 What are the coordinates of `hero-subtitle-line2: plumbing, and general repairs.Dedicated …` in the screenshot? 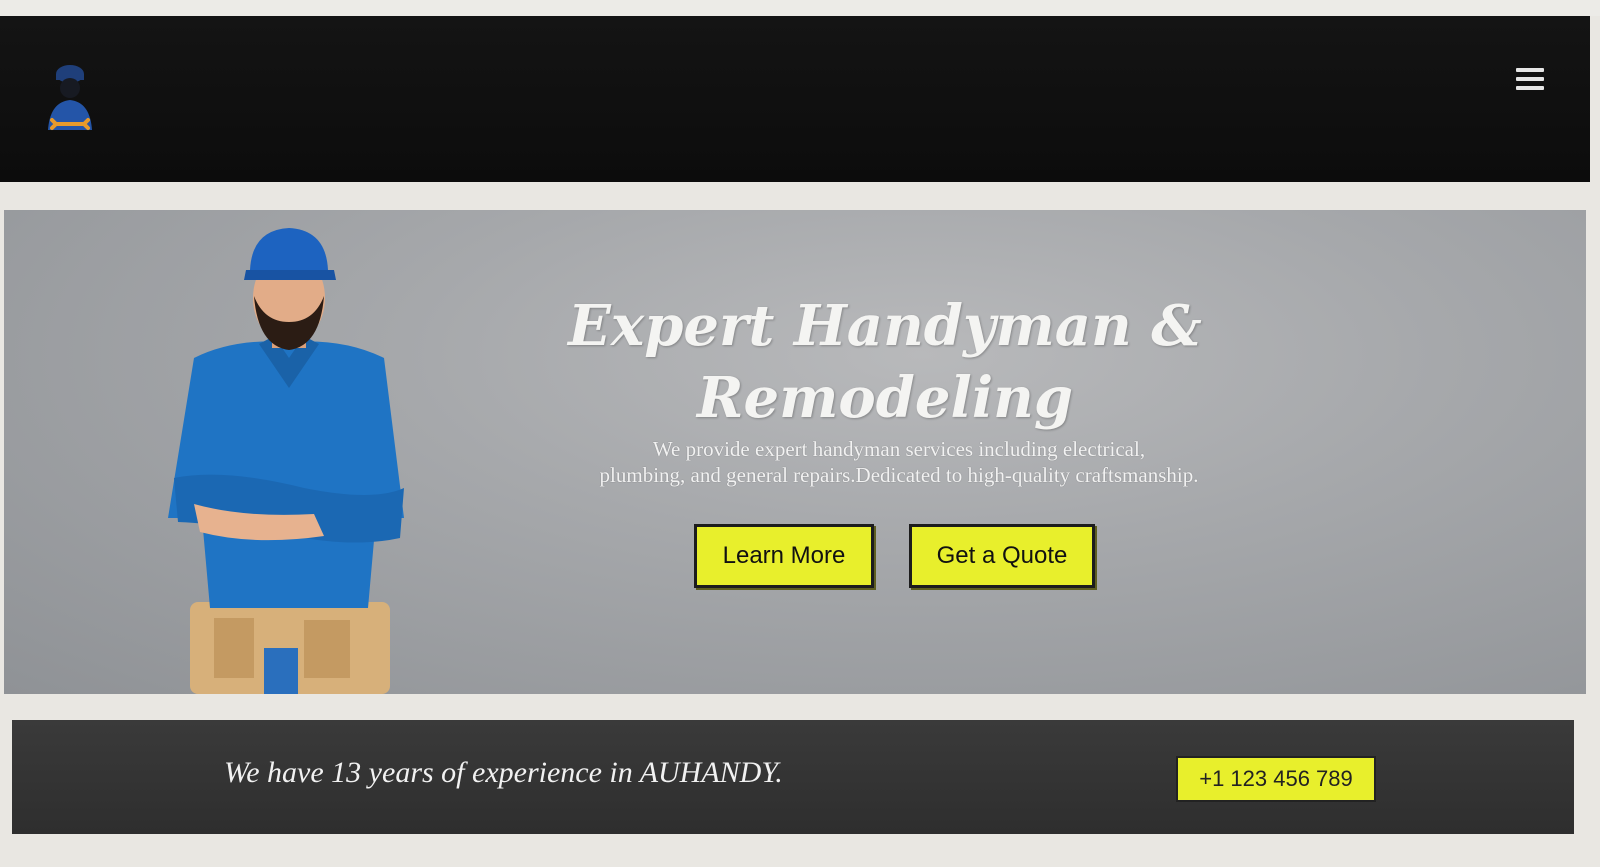 It's located at (899, 475).